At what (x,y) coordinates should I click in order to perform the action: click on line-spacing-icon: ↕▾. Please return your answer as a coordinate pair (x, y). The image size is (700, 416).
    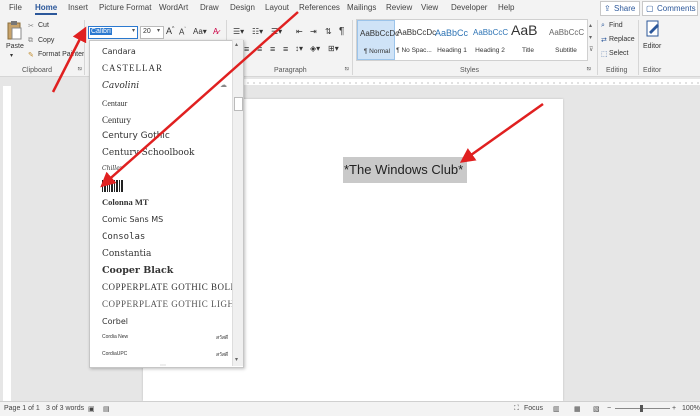
    Looking at the image, I should click on (299, 48).